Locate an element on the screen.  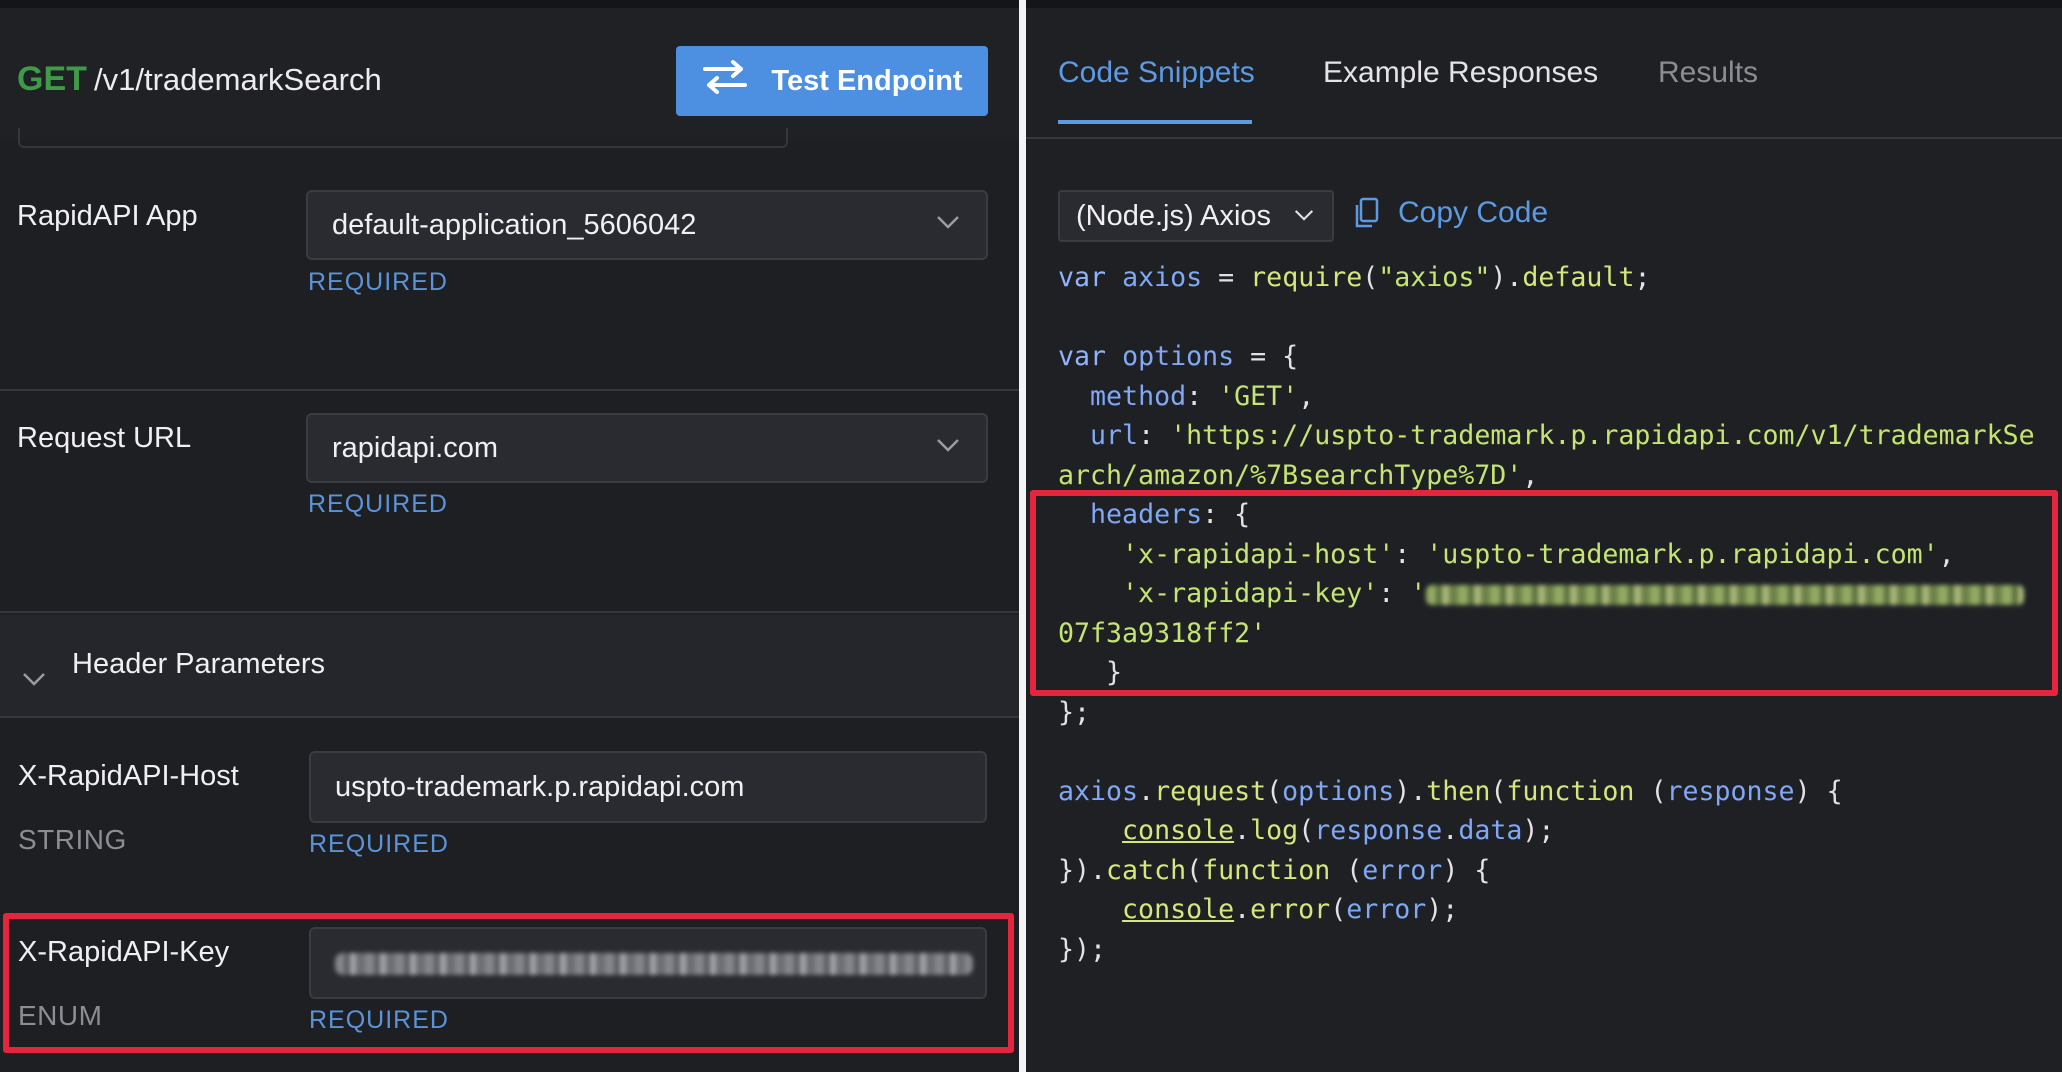
language-select: (Node.js) Axios is located at coordinates (1196, 216).